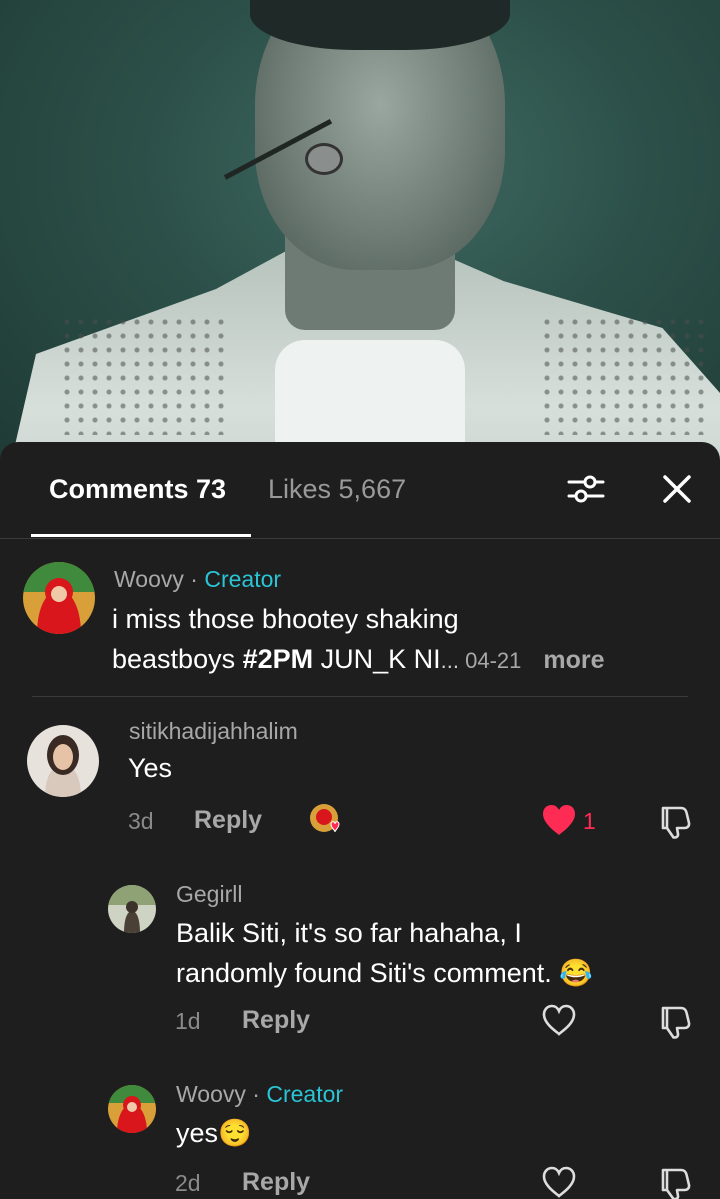 Image resolution: width=720 pixels, height=1199 pixels. I want to click on comment-text-line2: beastboys #2PM JUN_K NI... 04-21 more, so click(402, 660).